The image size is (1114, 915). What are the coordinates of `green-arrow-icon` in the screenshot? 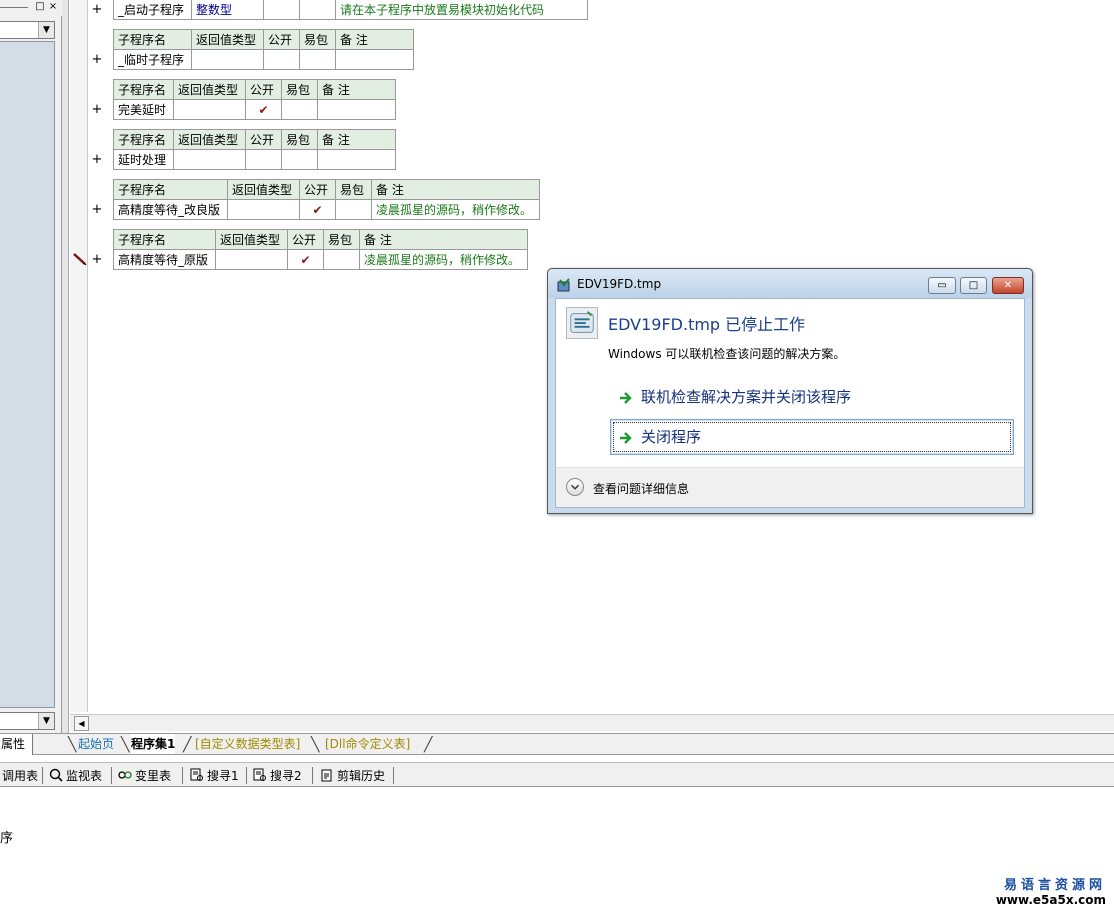 It's located at (626, 438).